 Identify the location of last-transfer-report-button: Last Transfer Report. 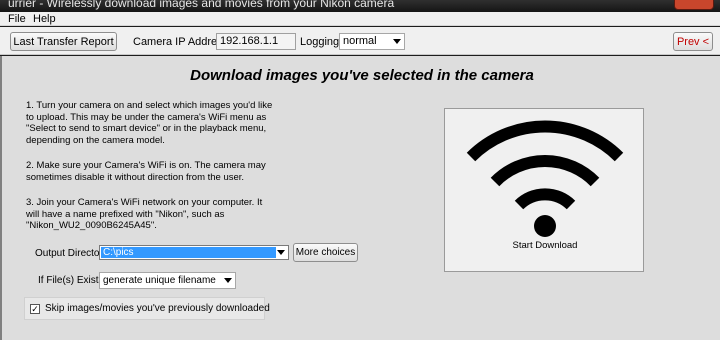
(63, 41).